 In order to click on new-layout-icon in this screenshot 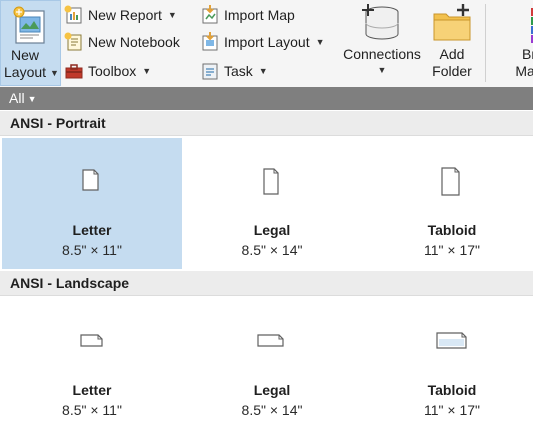, I will do `click(31, 26)`.